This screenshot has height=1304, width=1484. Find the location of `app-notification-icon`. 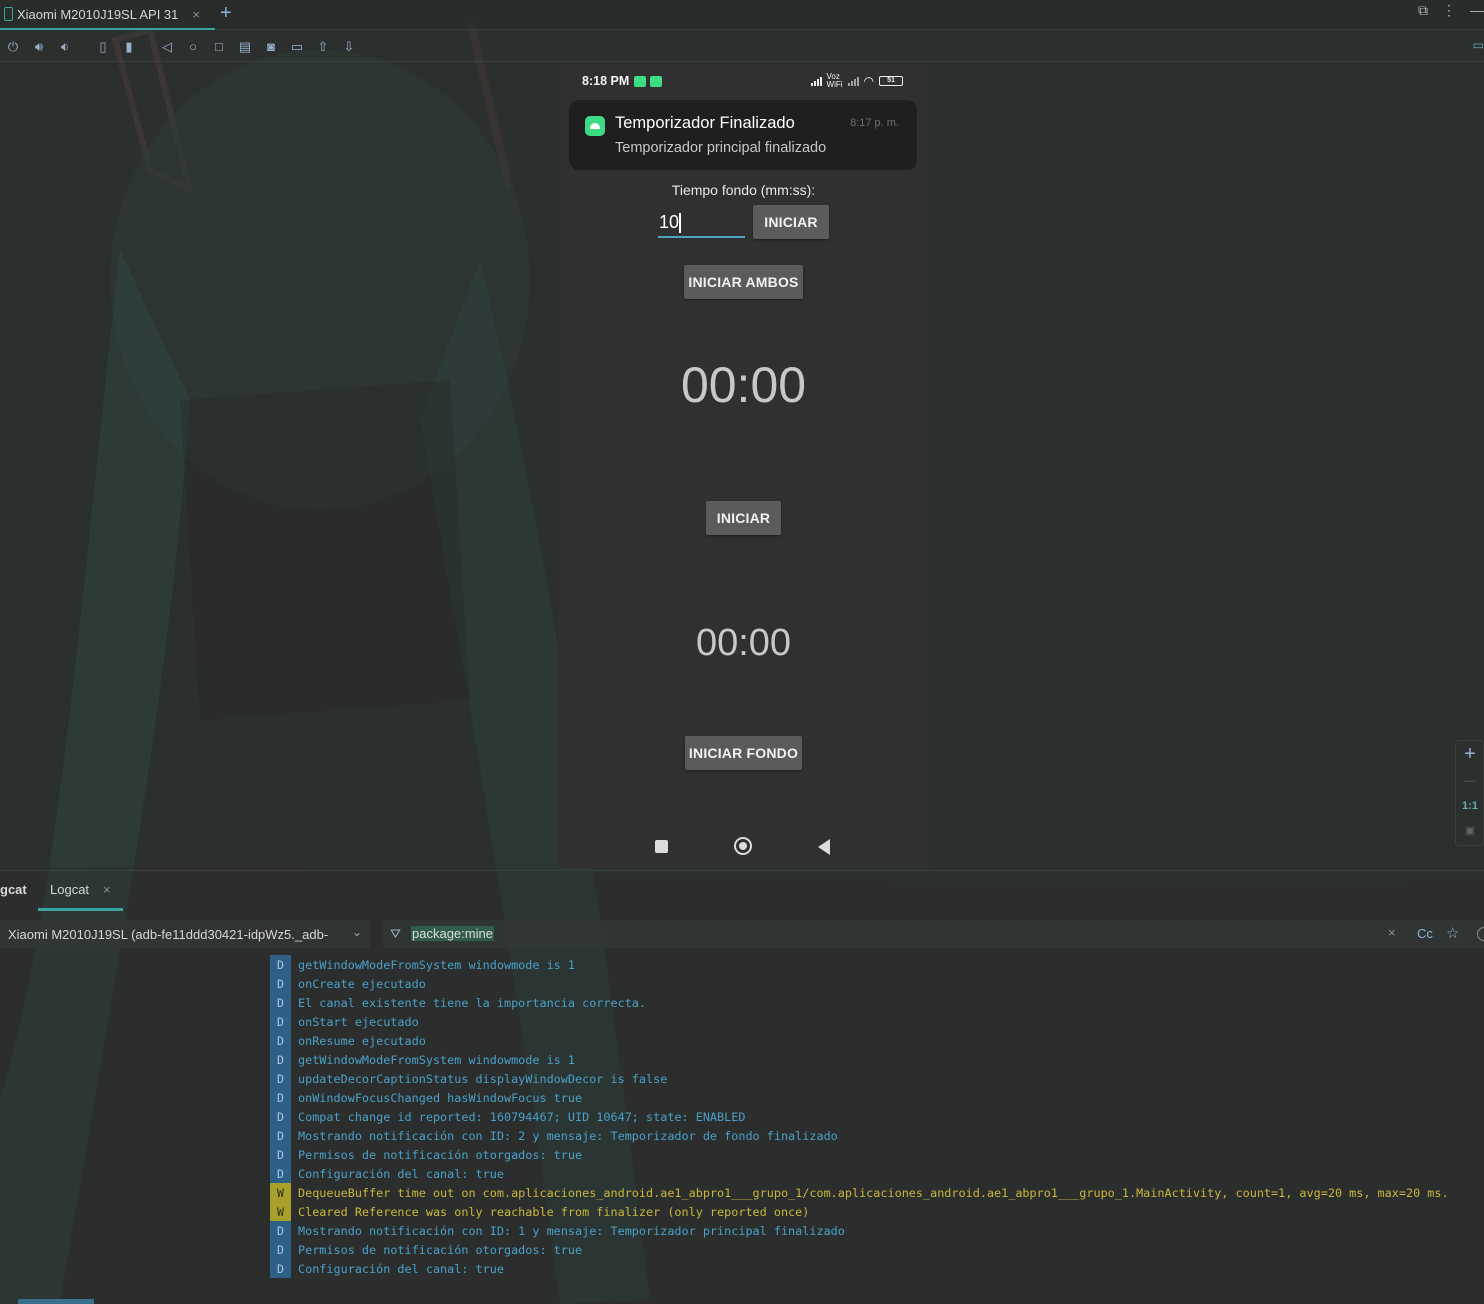

app-notification-icon is located at coordinates (656, 81).